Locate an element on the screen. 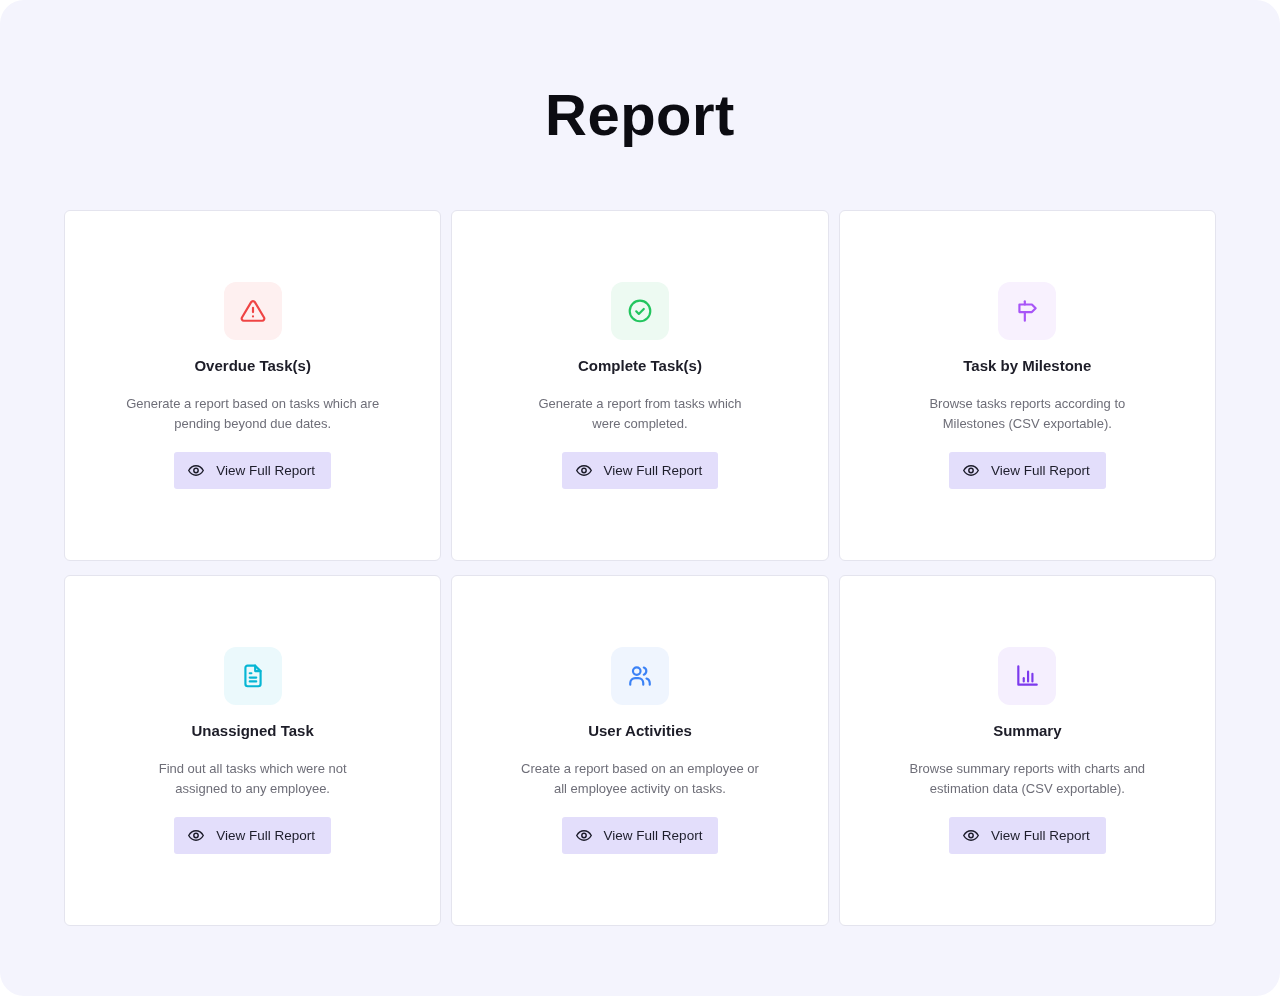  card-title: Overdue Task(s) is located at coordinates (252, 366).